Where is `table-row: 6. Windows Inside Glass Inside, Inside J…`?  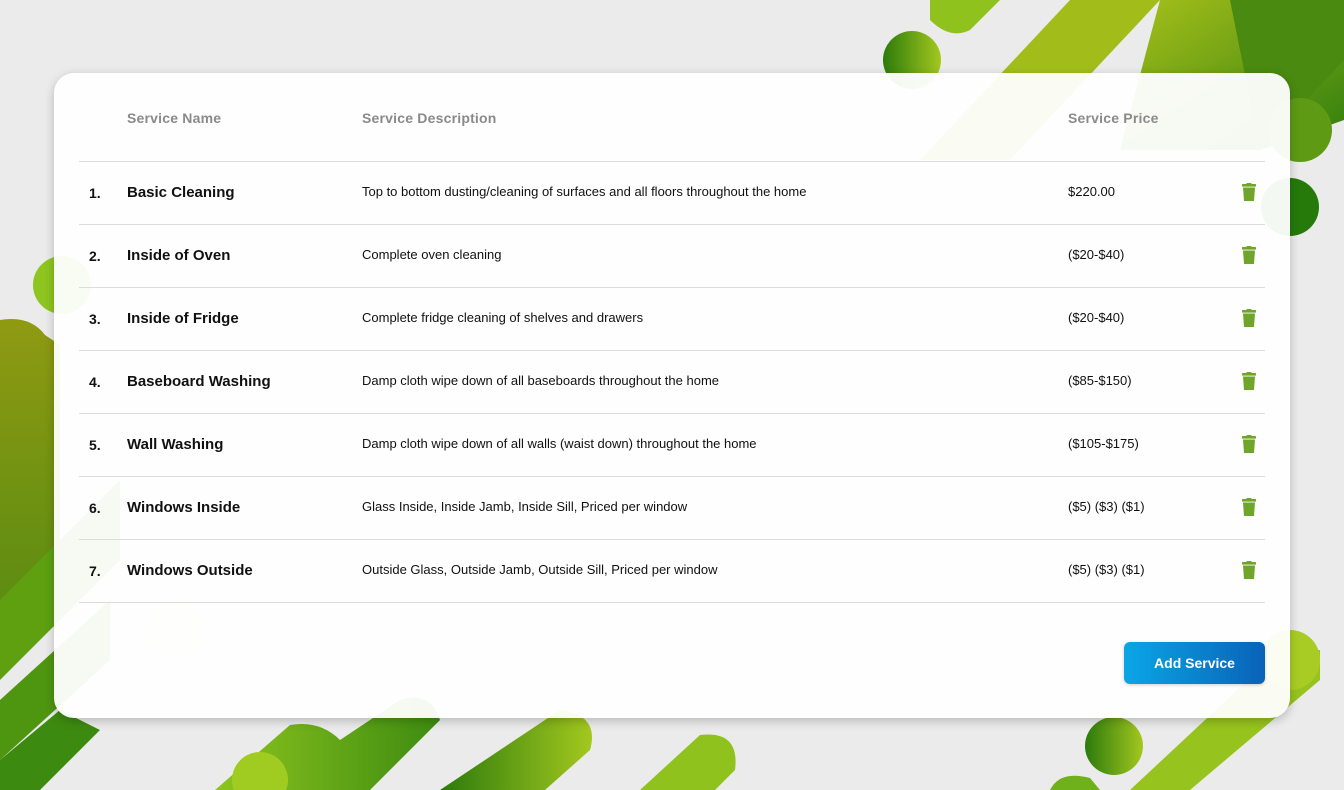 table-row: 6. Windows Inside Glass Inside, Inside J… is located at coordinates (672, 508).